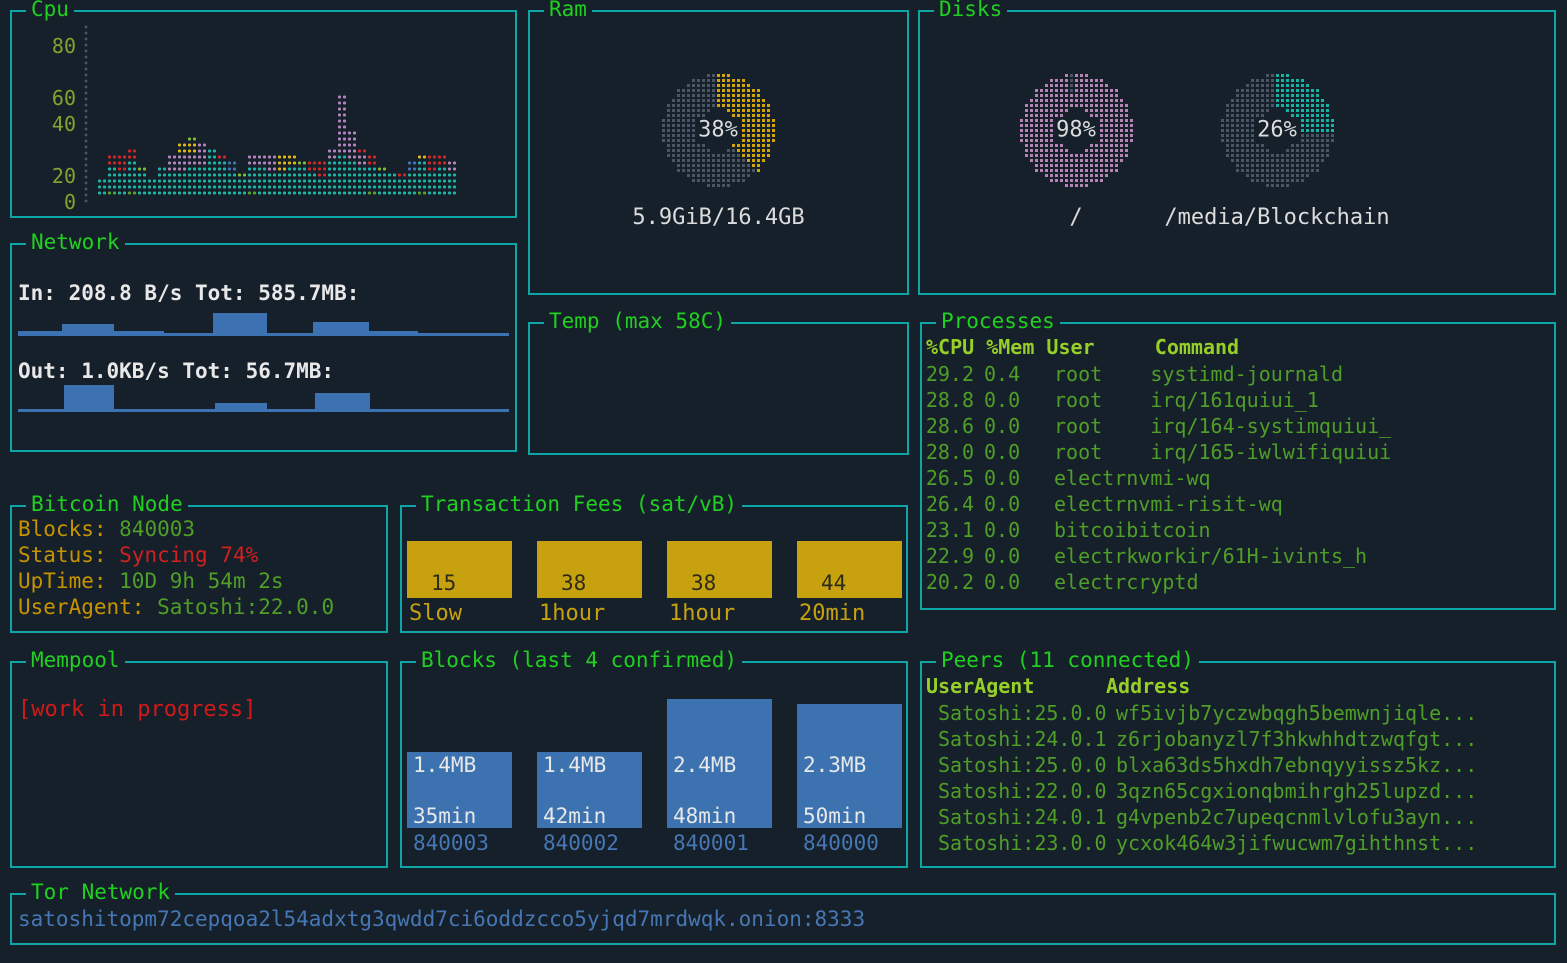 Image resolution: width=1567 pixels, height=963 pixels. I want to click on fee-bar: 38, so click(589, 569).